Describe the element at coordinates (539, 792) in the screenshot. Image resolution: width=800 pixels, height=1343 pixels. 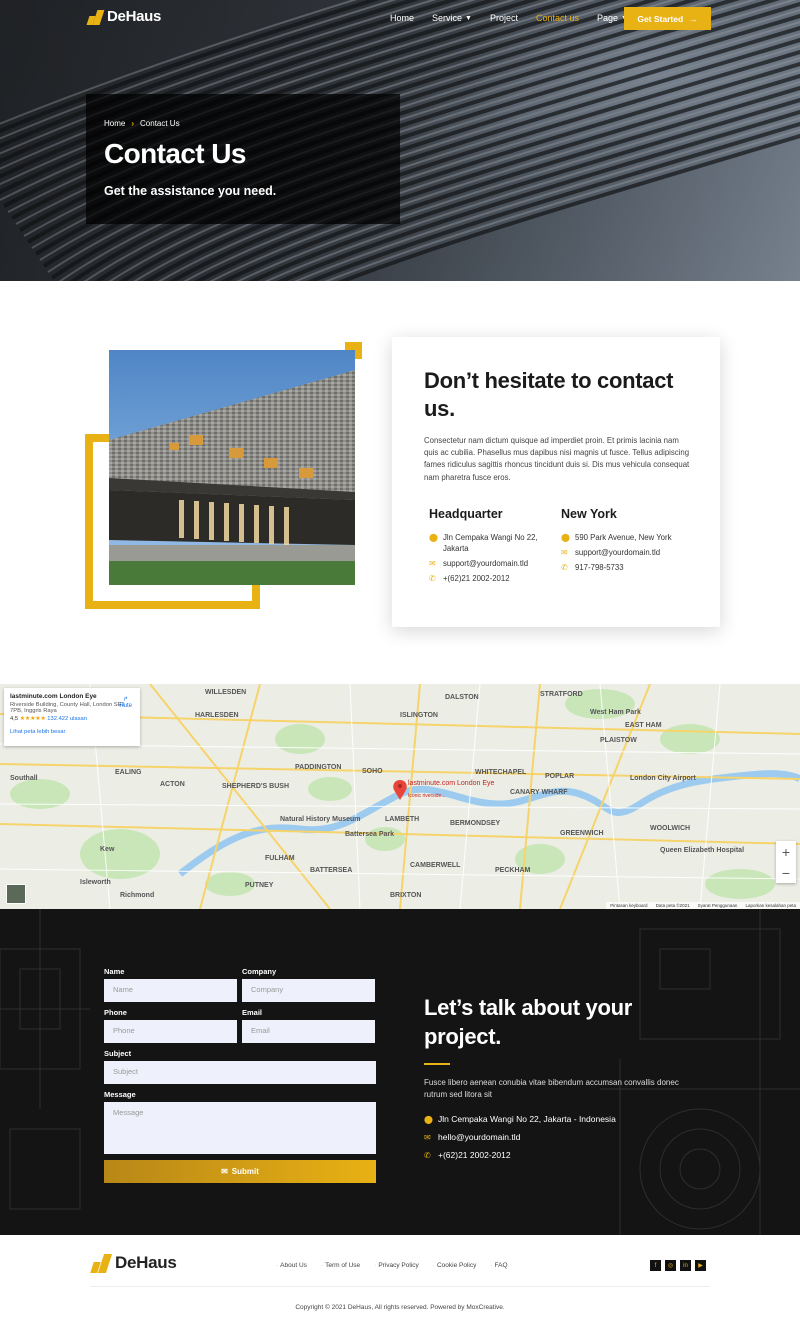
I see `map-place-label: CANARY WHARF` at that location.